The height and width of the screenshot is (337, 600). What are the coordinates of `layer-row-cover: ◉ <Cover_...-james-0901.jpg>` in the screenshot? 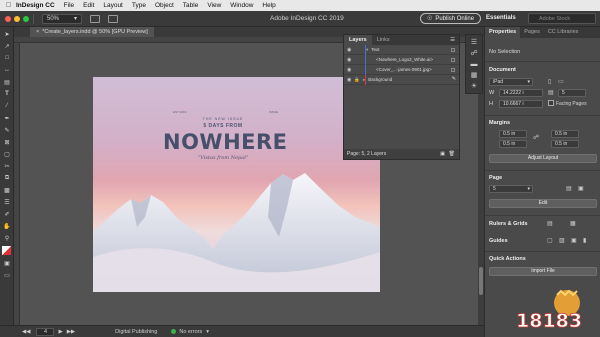 It's located at (401, 70).